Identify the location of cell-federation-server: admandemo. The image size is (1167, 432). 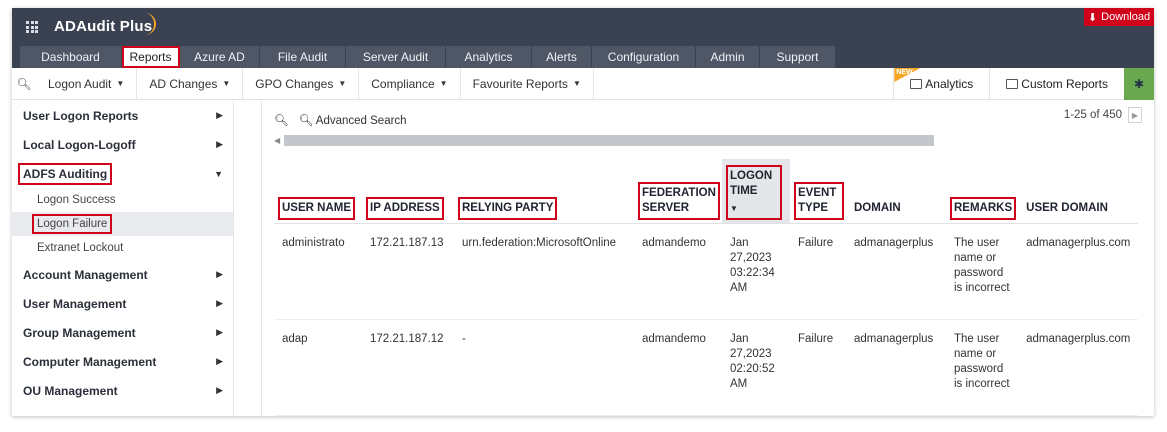
(678, 367).